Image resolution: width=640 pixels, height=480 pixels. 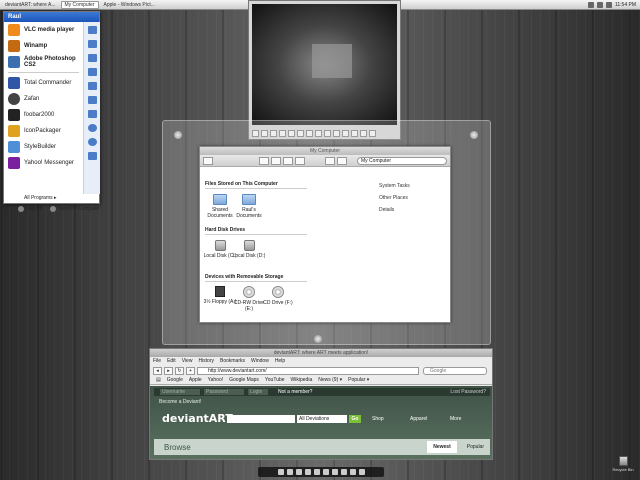 I want to click on view-icons-icon, so click(x=264, y=160).